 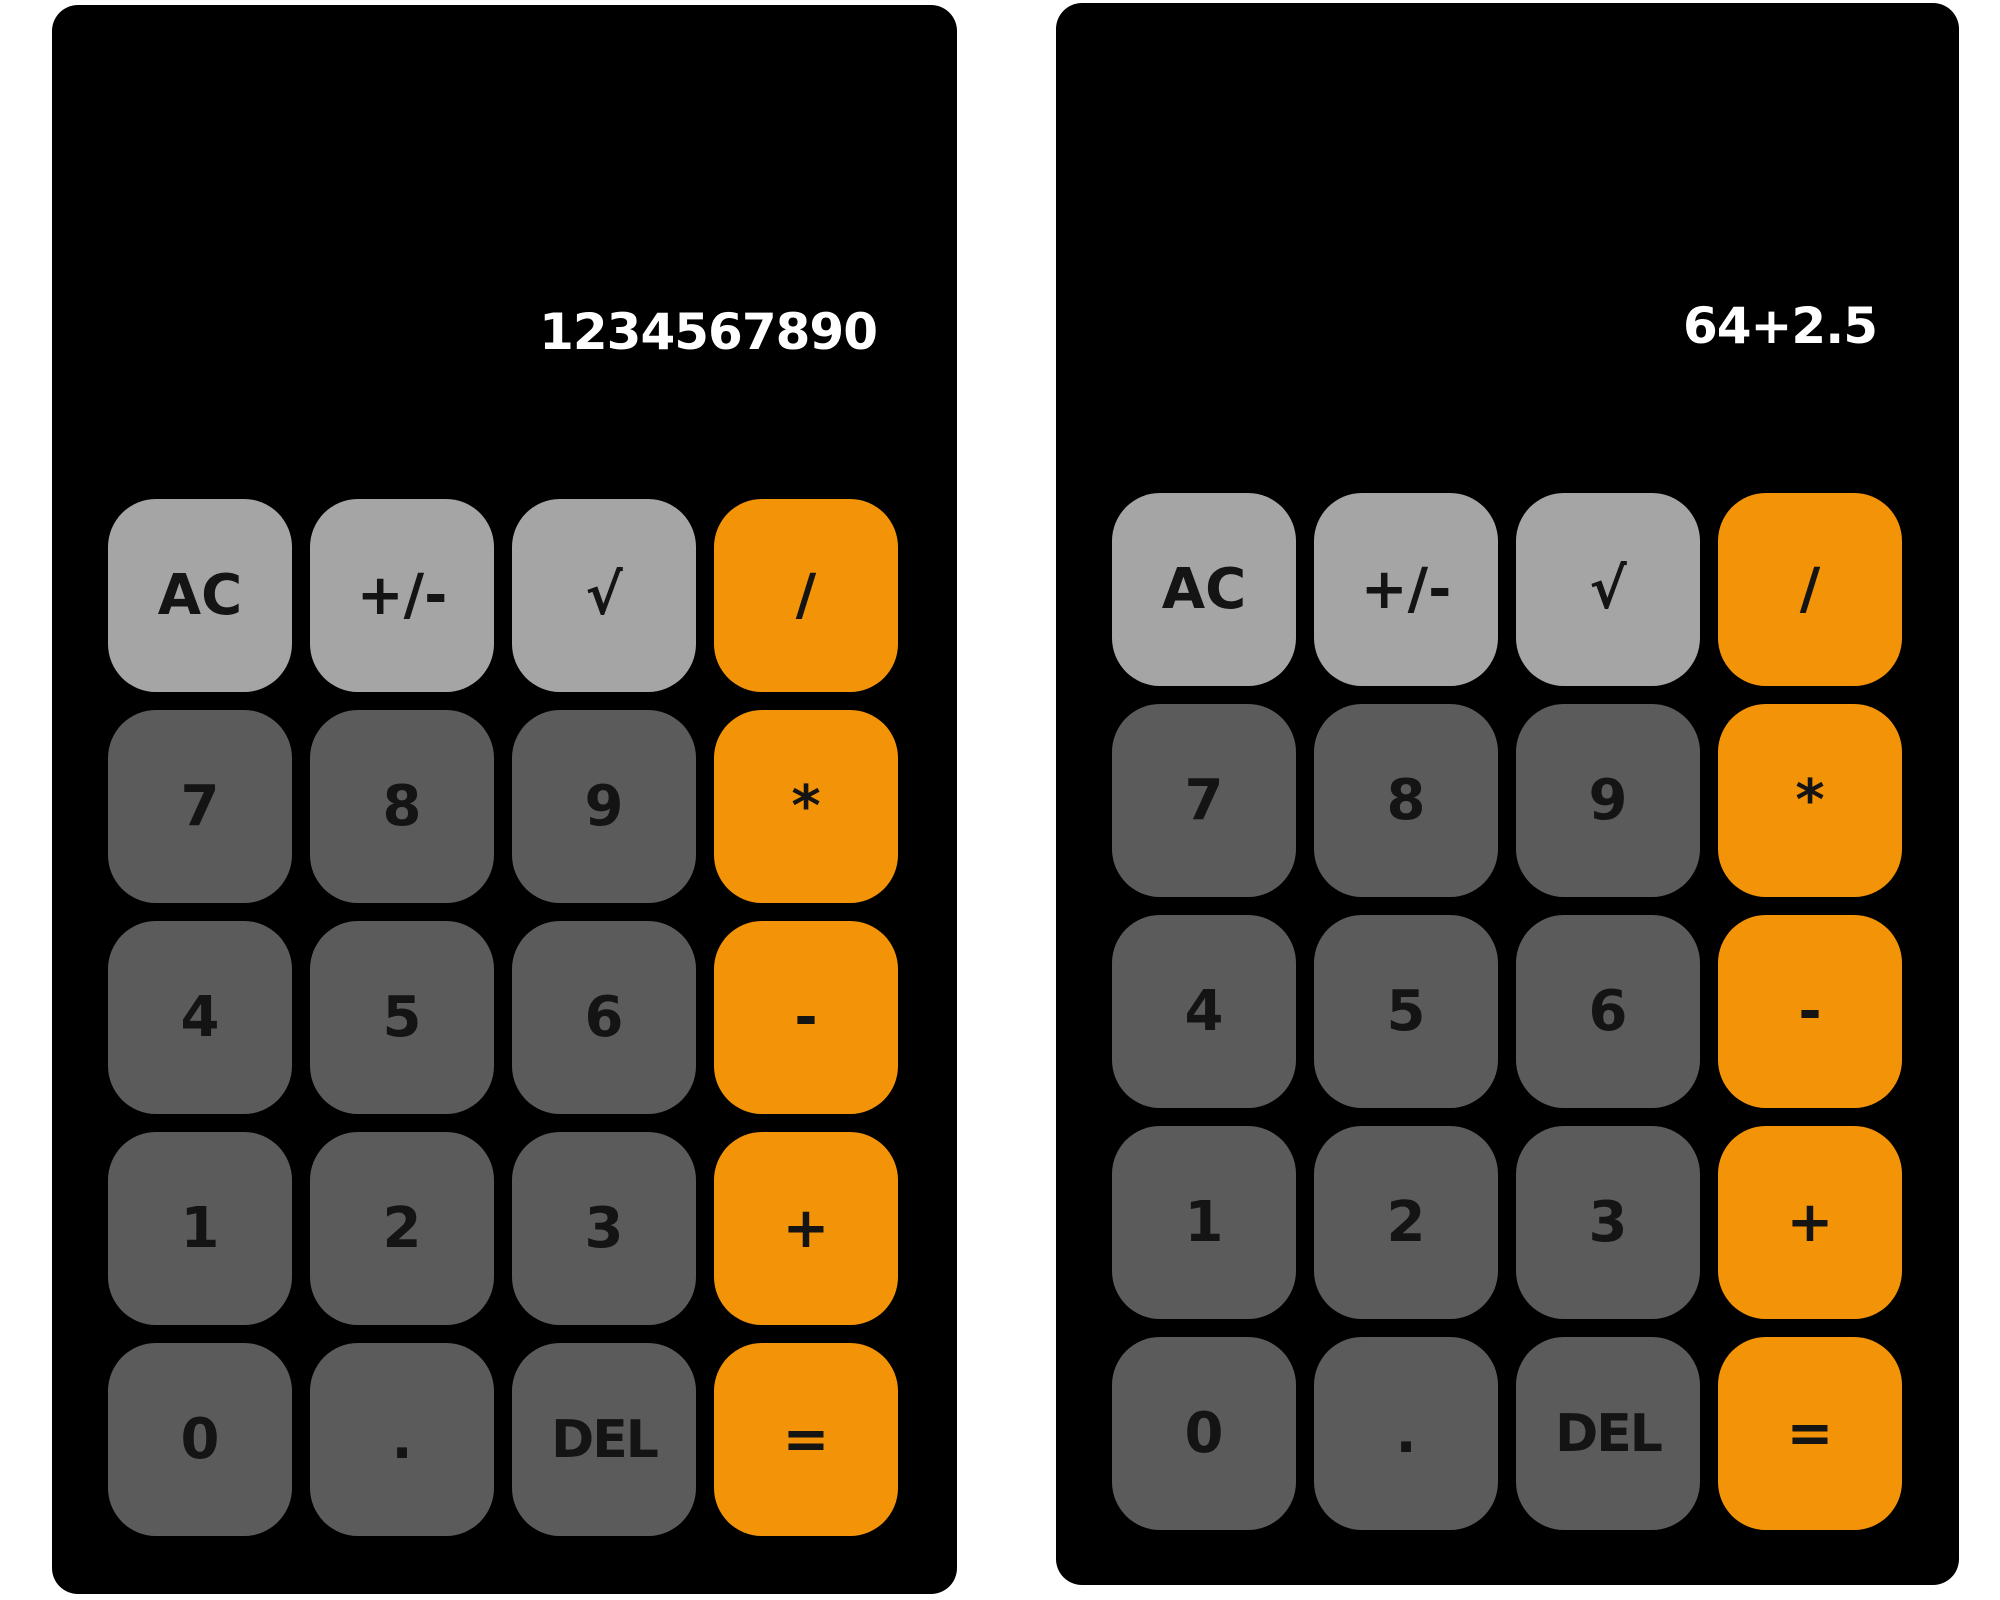 What do you see at coordinates (1507, 243) in the screenshot?
I see `display-panel: 64+2.5` at bounding box center [1507, 243].